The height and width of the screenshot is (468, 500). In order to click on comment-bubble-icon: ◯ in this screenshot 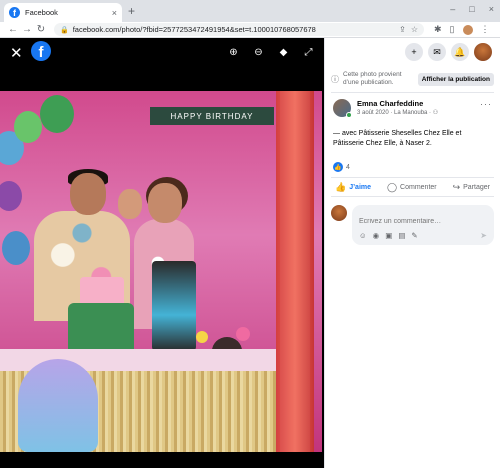, I will do `click(392, 186)`.